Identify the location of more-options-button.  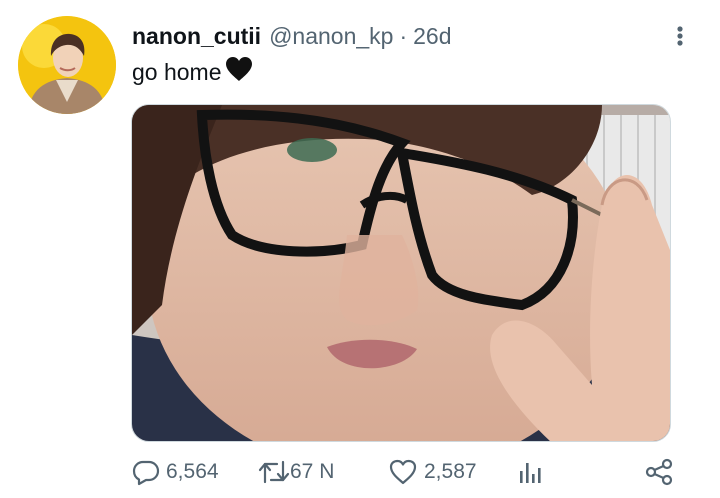
(680, 36).